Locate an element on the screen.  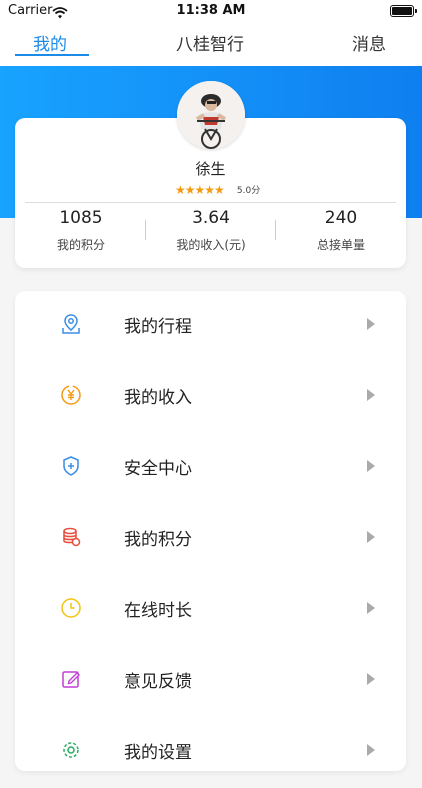
menu-item-label: 我的设置 is located at coordinates (158, 753).